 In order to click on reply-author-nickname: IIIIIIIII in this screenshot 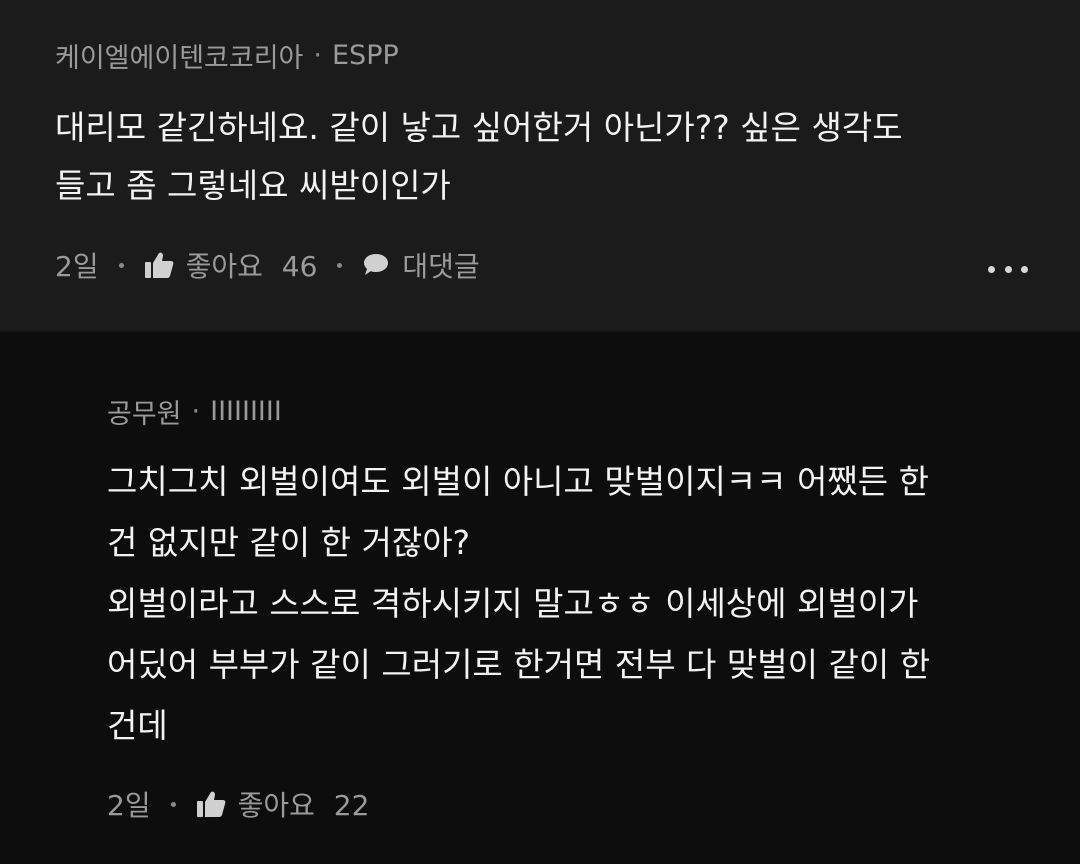, I will do `click(246, 411)`.